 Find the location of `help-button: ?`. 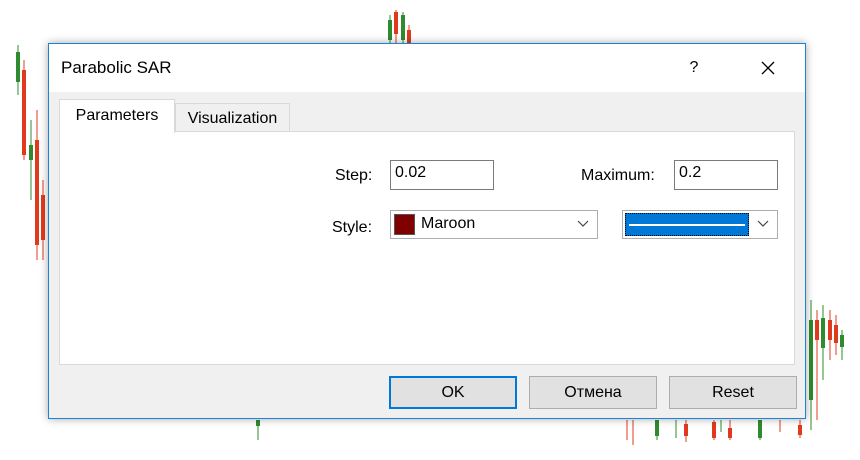

help-button: ? is located at coordinates (694, 68).